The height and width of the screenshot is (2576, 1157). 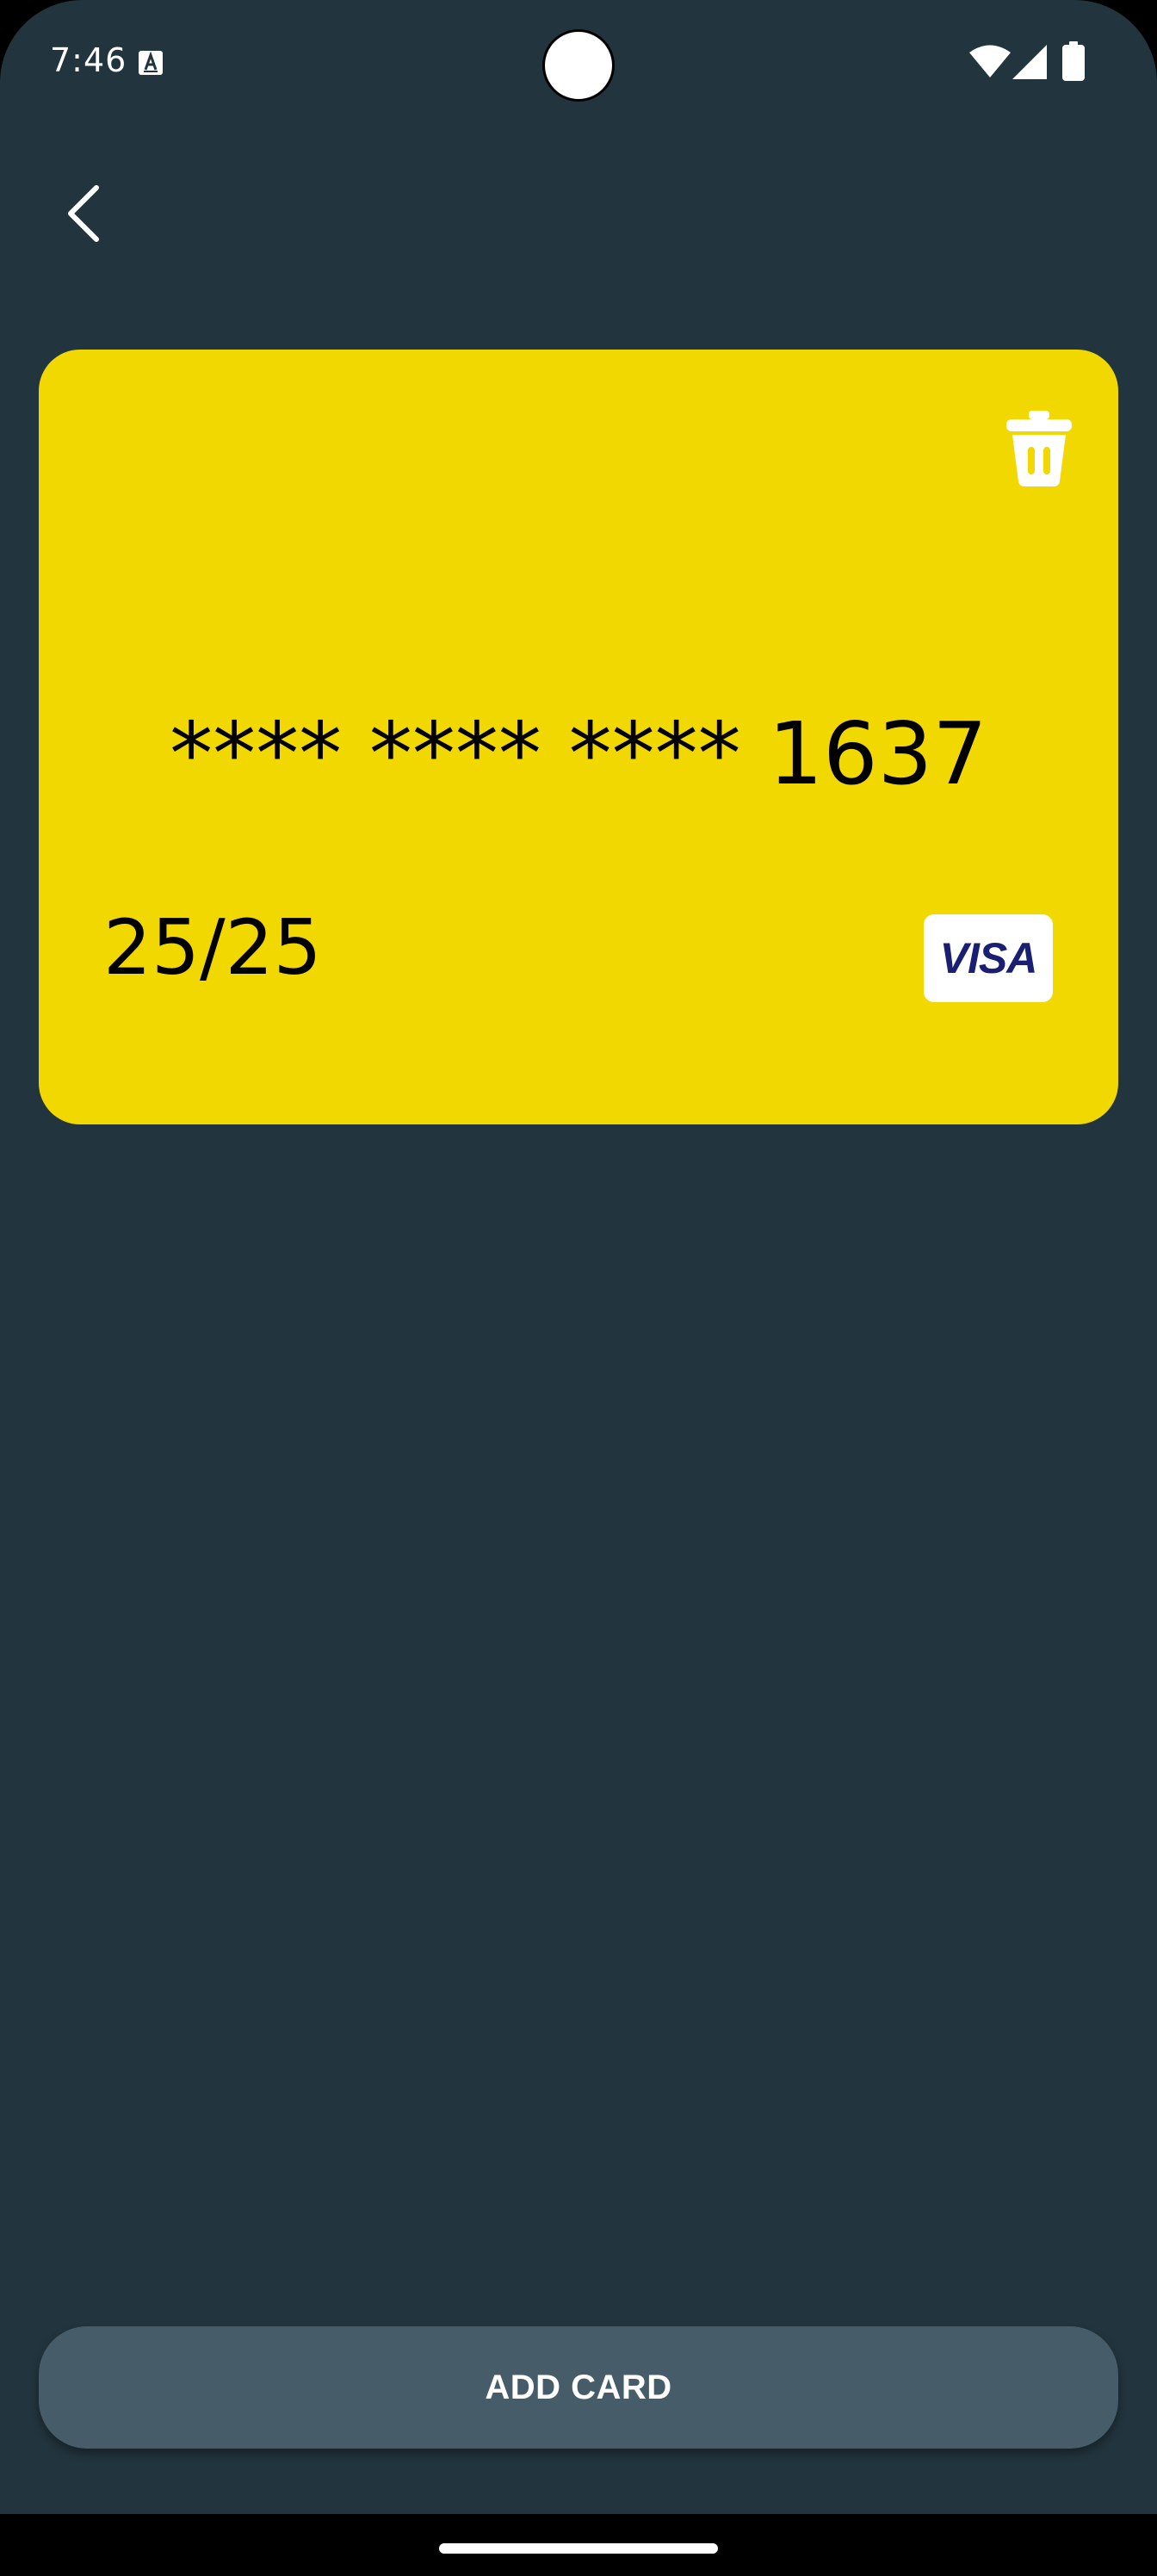 I want to click on keyboard-a-icon, so click(x=151, y=63).